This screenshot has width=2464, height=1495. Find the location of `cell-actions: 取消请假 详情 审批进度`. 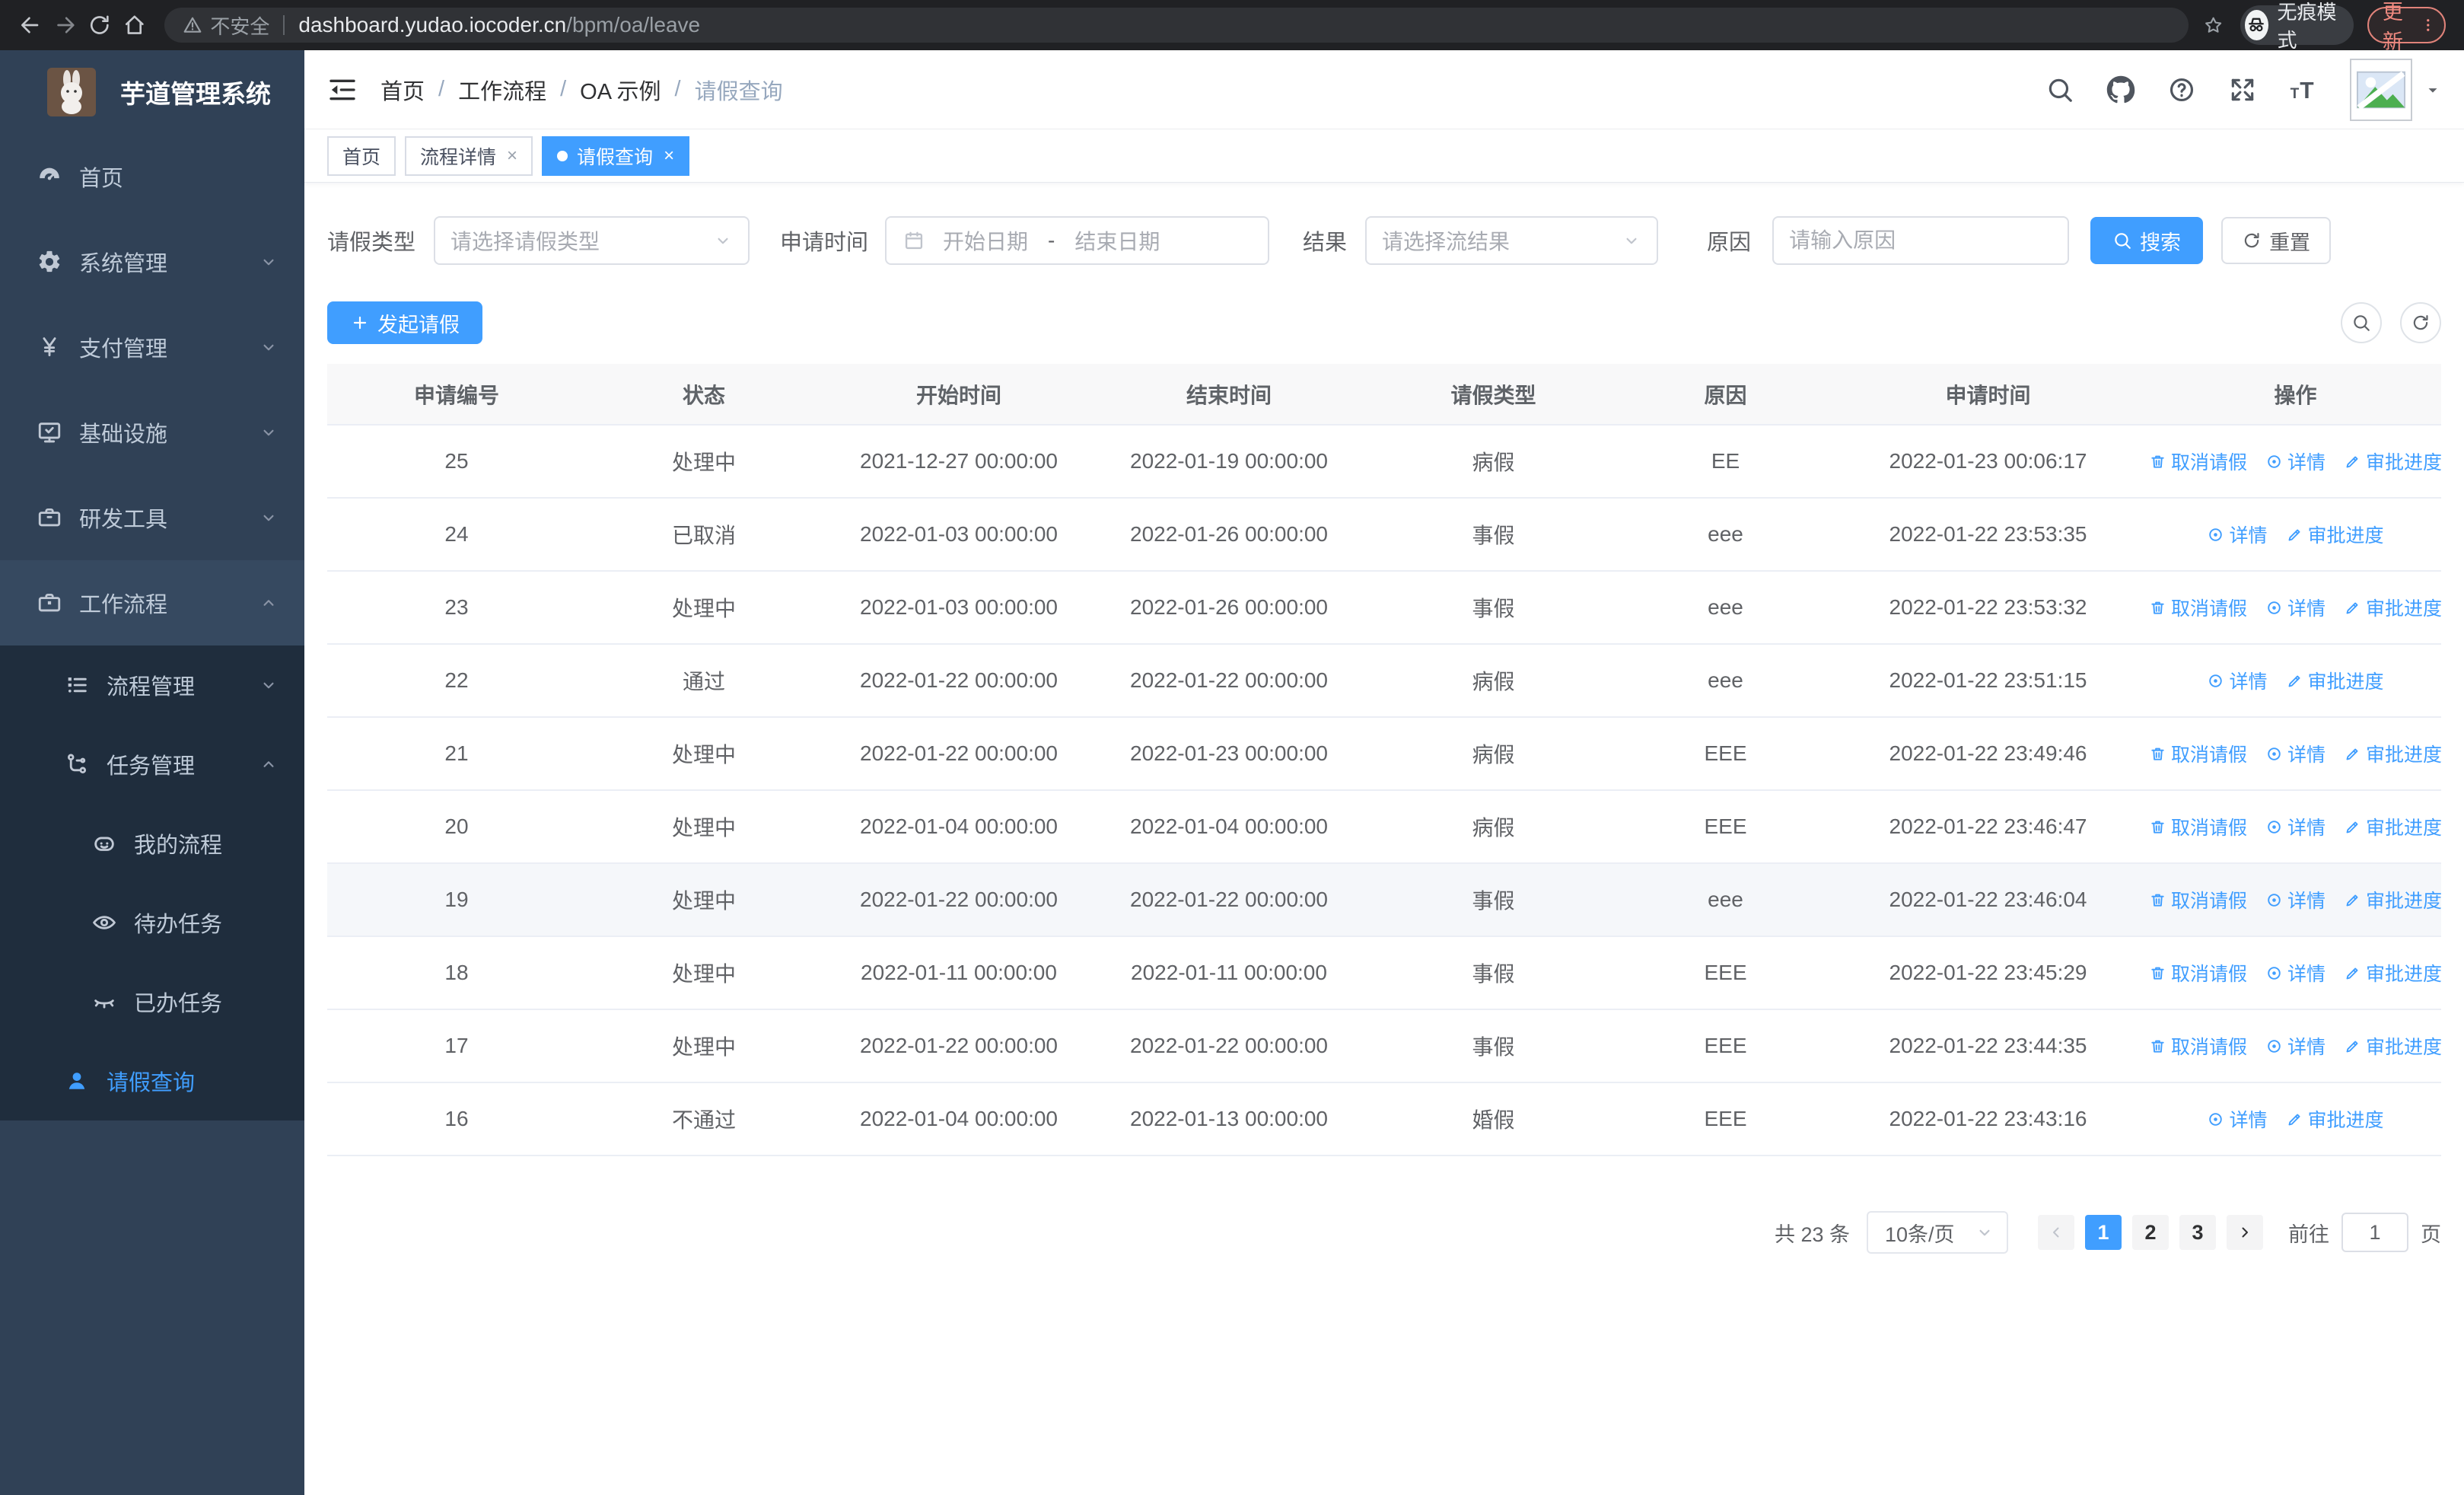

cell-actions: 取消请假 详情 审批进度 is located at coordinates (2295, 900).